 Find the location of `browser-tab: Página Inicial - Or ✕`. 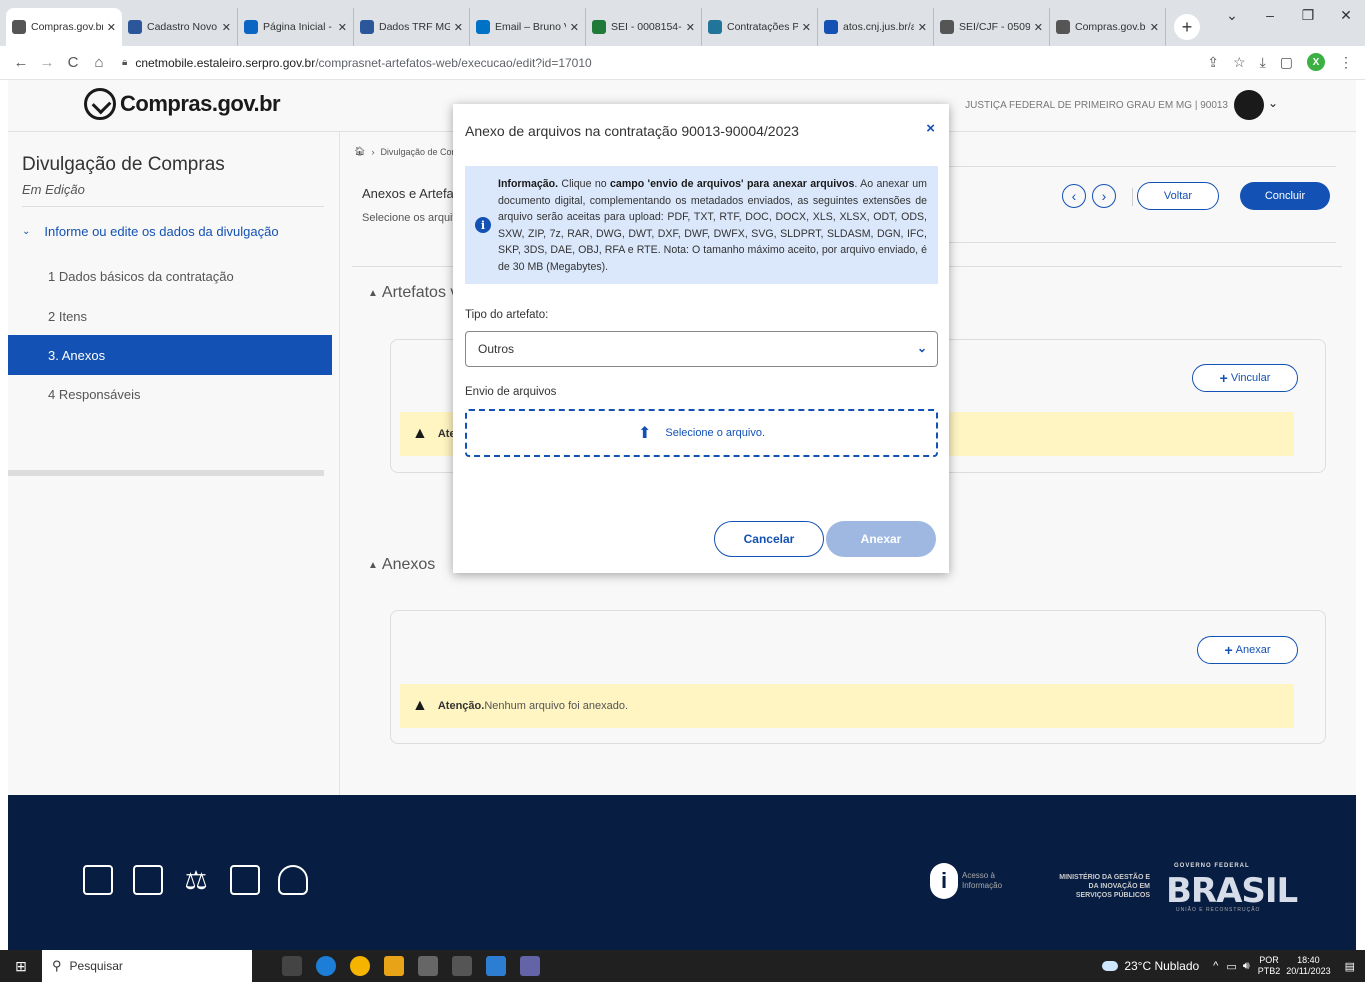

browser-tab: Página Inicial - Or ✕ is located at coordinates (296, 27).